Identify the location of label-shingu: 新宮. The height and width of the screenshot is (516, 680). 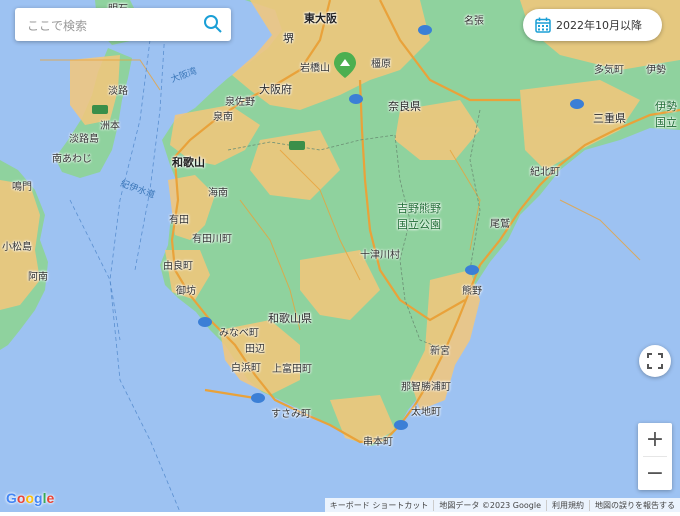
(440, 351).